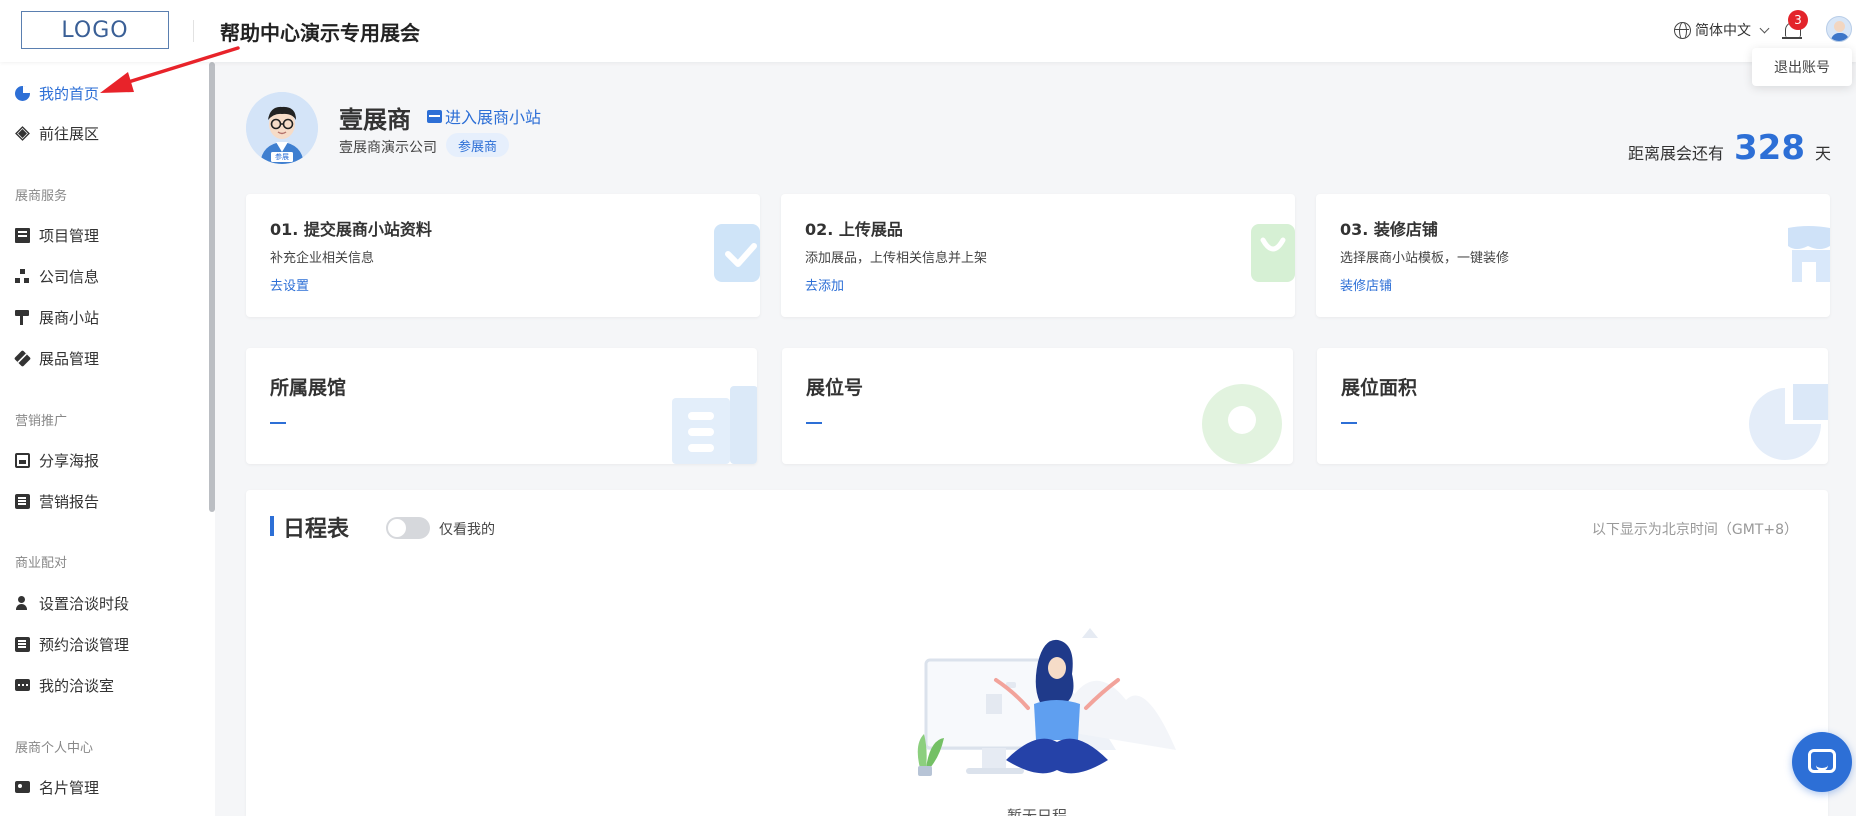  I want to click on countdown-prefix: 距离展会还有, so click(1675, 153).